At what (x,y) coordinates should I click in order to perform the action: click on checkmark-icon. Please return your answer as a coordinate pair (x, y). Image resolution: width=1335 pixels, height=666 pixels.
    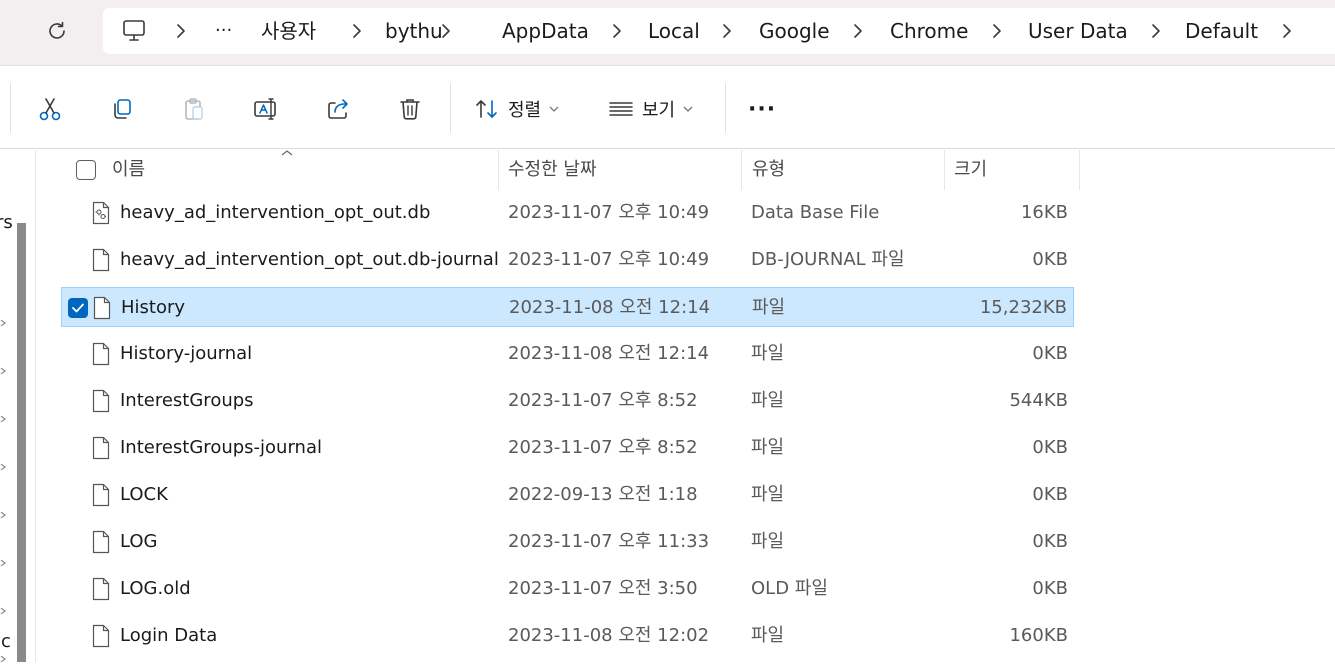
    Looking at the image, I should click on (78, 308).